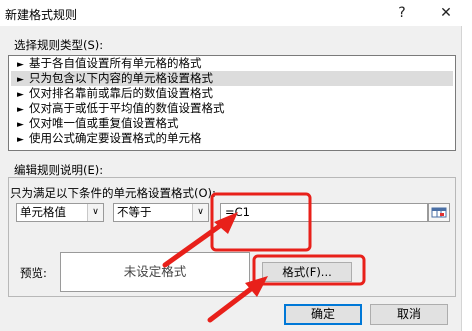 This screenshot has height=331, width=472. Describe the element at coordinates (232, 123) in the screenshot. I see `rule-type-item: ► 仅对唯一值或重复值设置格式` at that location.